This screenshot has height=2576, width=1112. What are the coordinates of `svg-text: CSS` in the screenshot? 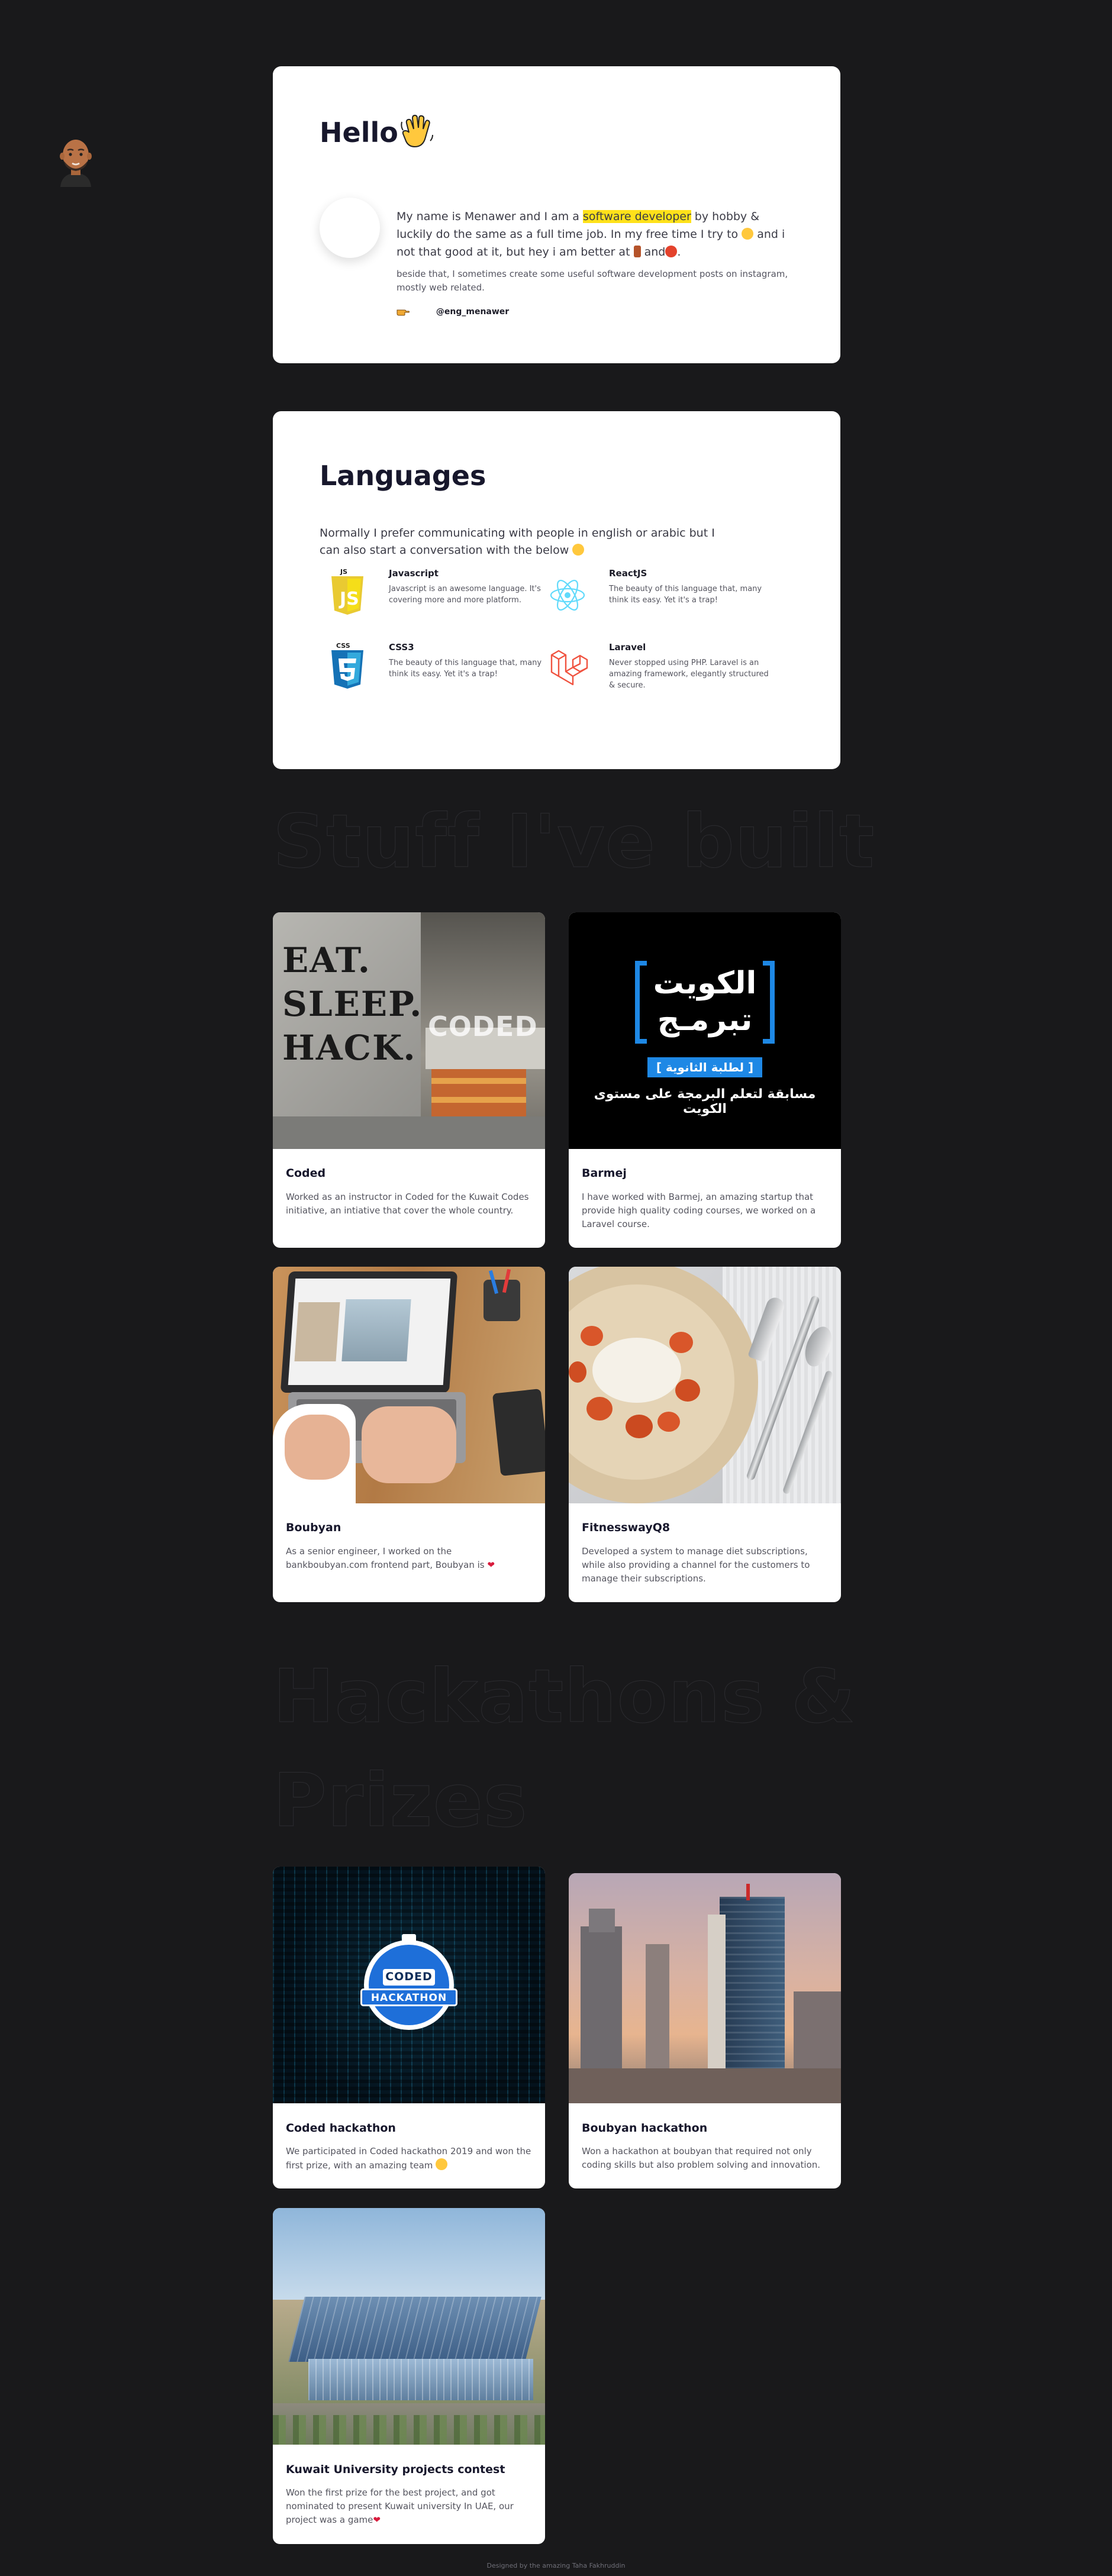 It's located at (343, 646).